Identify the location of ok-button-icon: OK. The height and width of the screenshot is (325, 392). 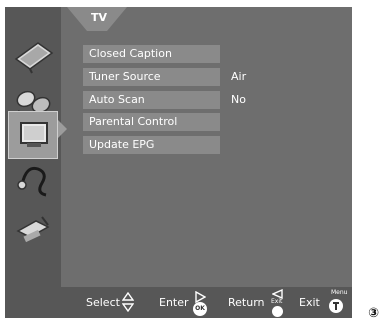
(200, 309).